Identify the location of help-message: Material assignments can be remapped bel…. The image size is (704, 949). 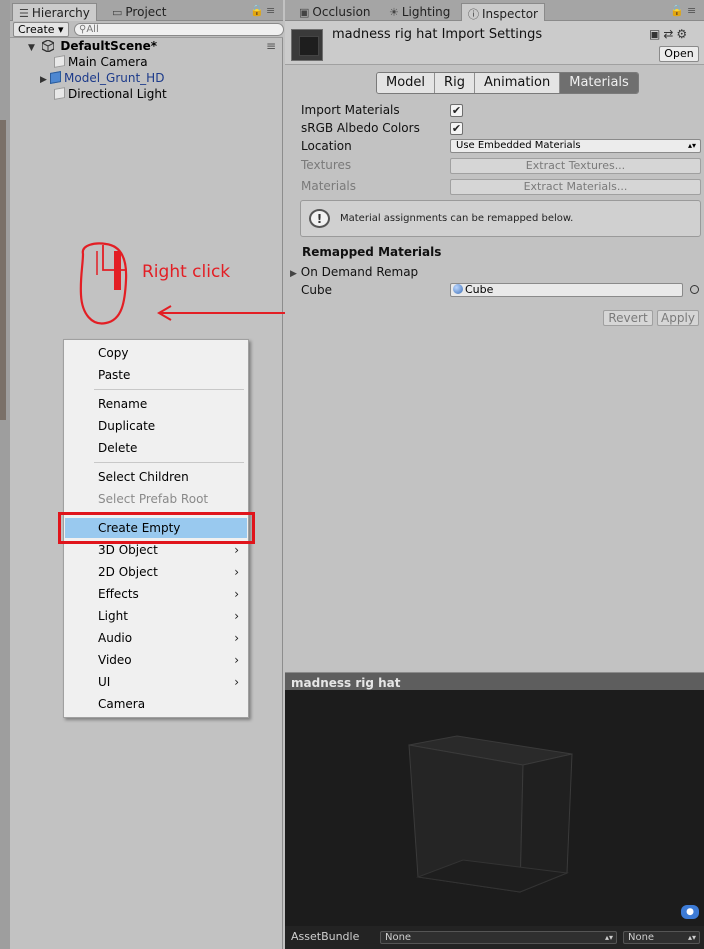
(457, 218).